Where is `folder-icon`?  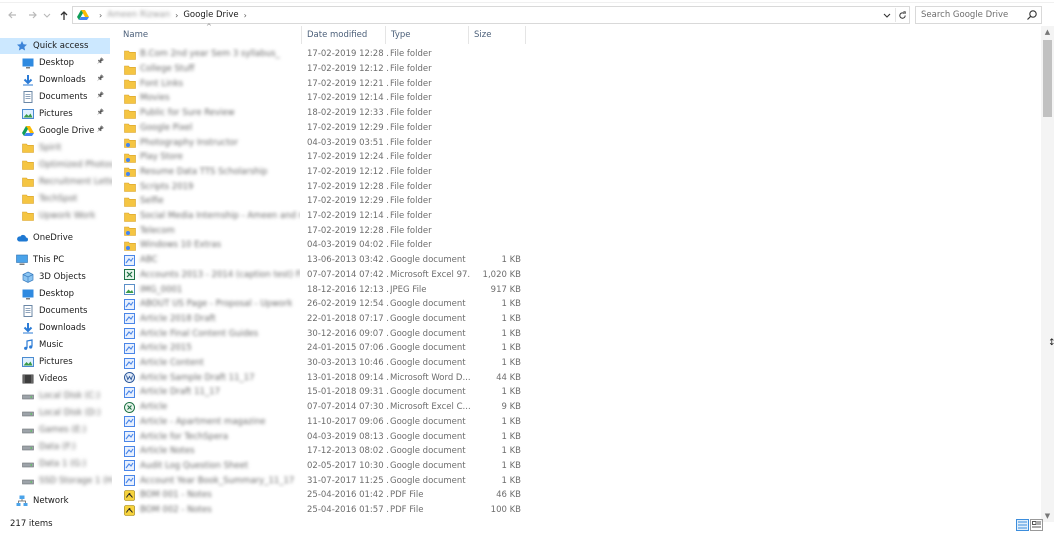
folder-icon is located at coordinates (28, 148).